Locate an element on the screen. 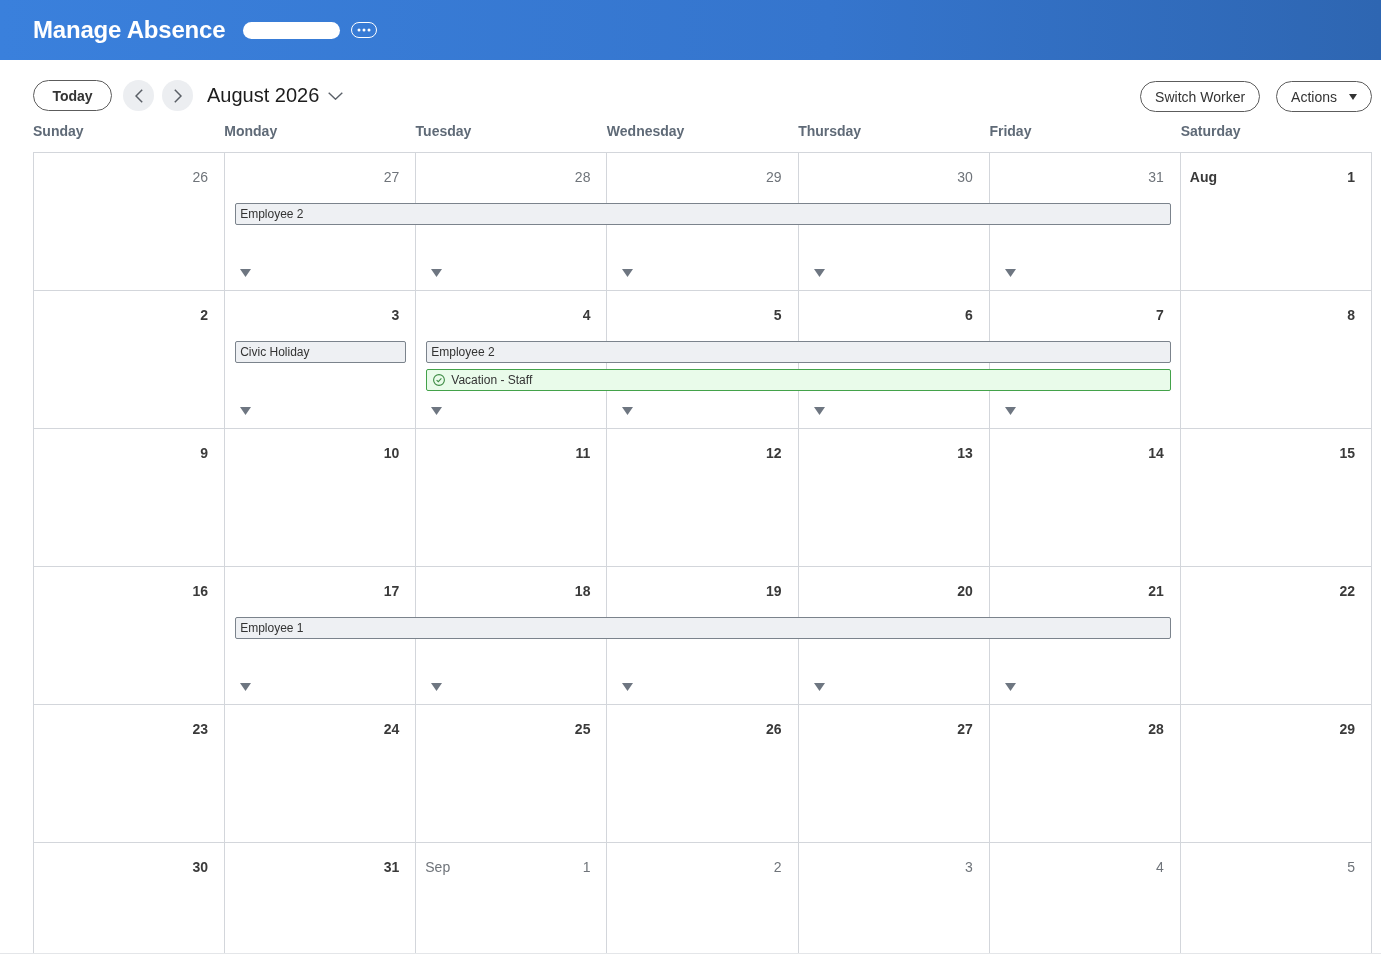 Image resolution: width=1381 pixels, height=963 pixels. month-label: Aug is located at coordinates (1203, 177).